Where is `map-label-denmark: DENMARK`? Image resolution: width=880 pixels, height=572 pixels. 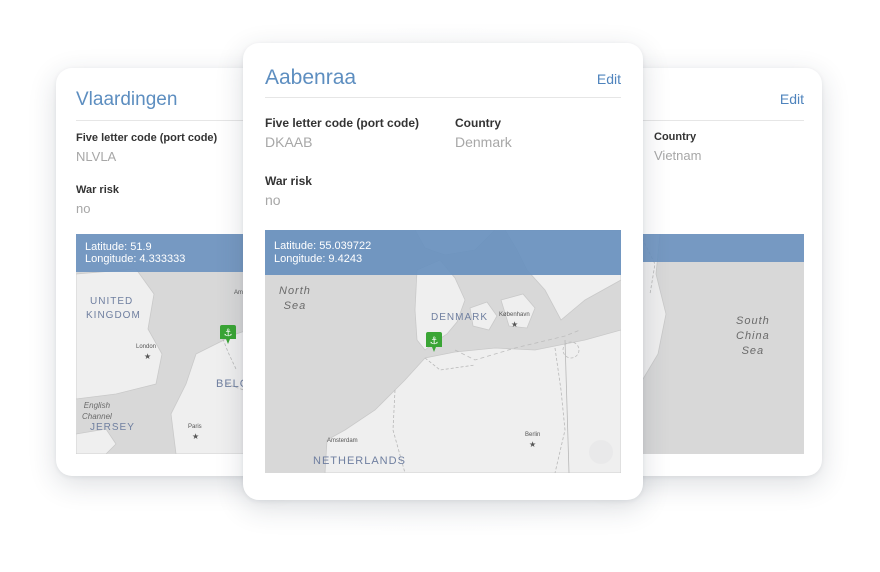
map-label-denmark: DENMARK is located at coordinates (460, 317).